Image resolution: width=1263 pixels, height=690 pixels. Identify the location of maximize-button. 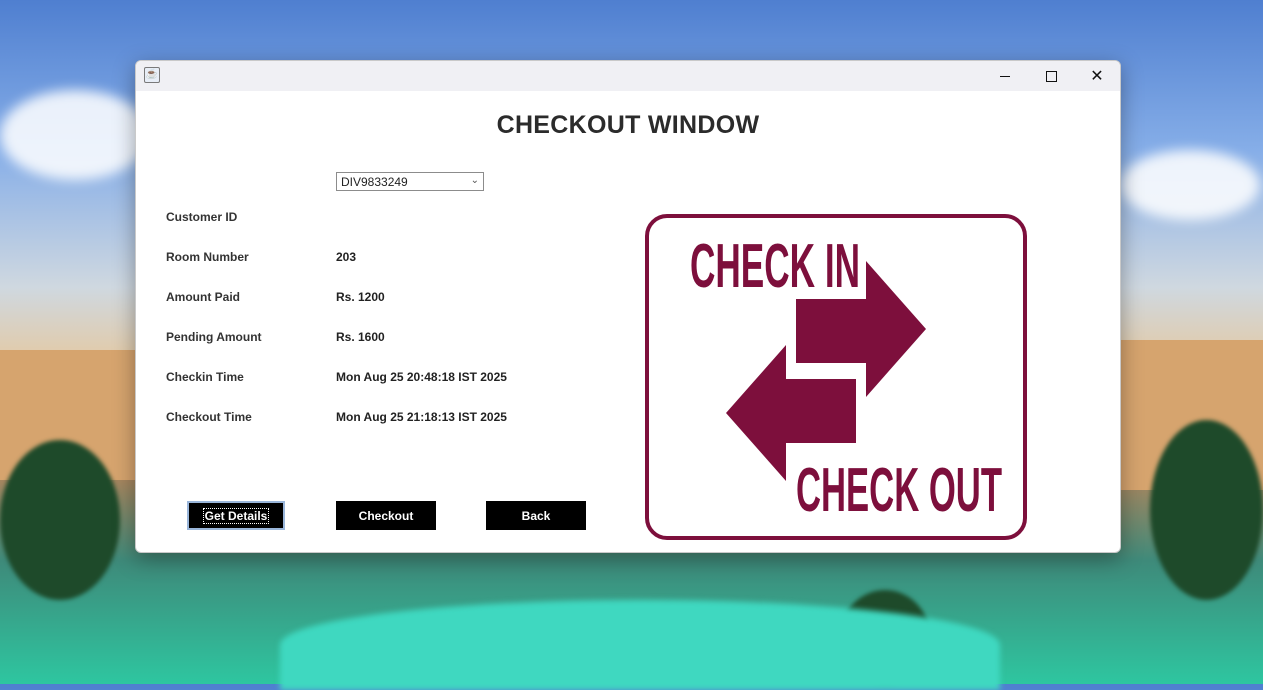
(1051, 76).